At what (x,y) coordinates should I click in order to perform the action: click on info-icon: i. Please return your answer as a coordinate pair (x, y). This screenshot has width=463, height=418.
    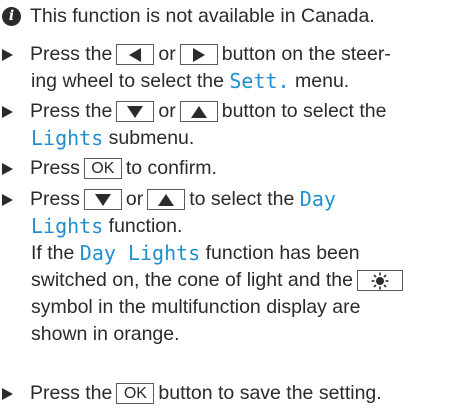
    Looking at the image, I should click on (11, 16).